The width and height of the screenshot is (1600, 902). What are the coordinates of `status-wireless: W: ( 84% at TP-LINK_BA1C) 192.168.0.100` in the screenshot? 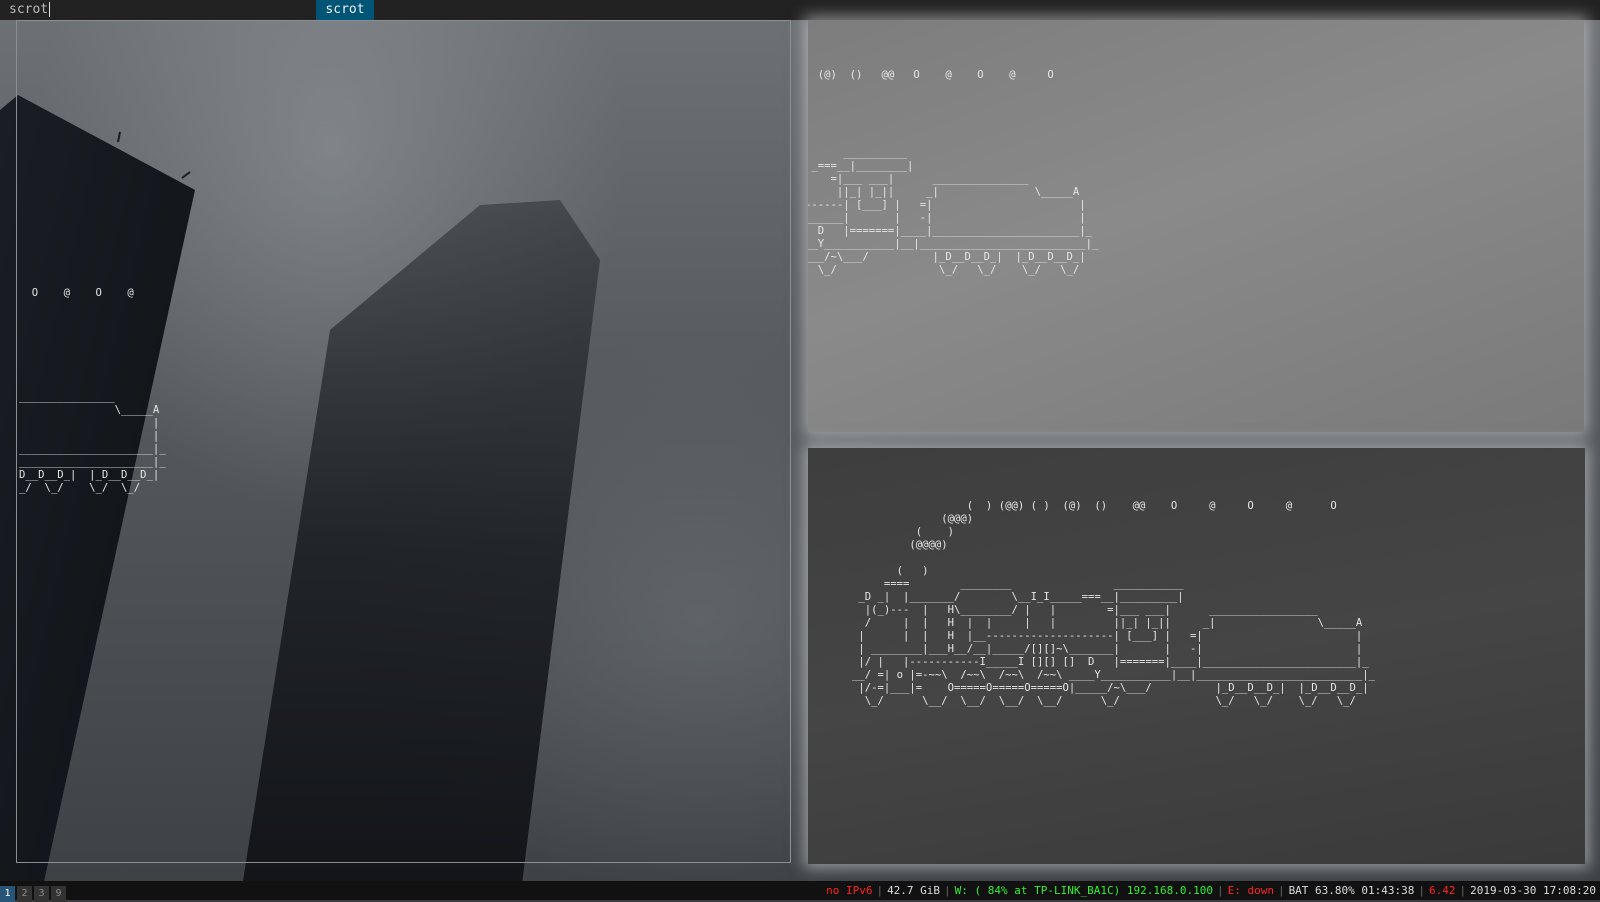 It's located at (1083, 890).